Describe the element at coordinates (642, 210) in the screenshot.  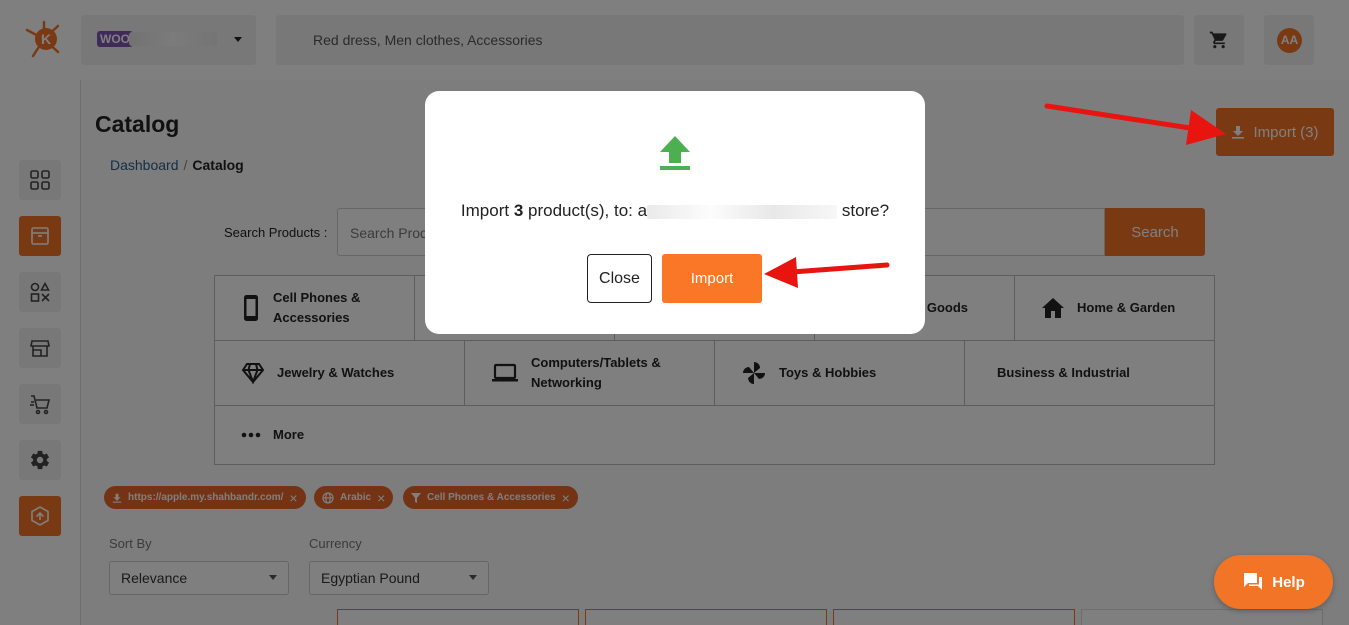
I see `store-initial: a` at that location.